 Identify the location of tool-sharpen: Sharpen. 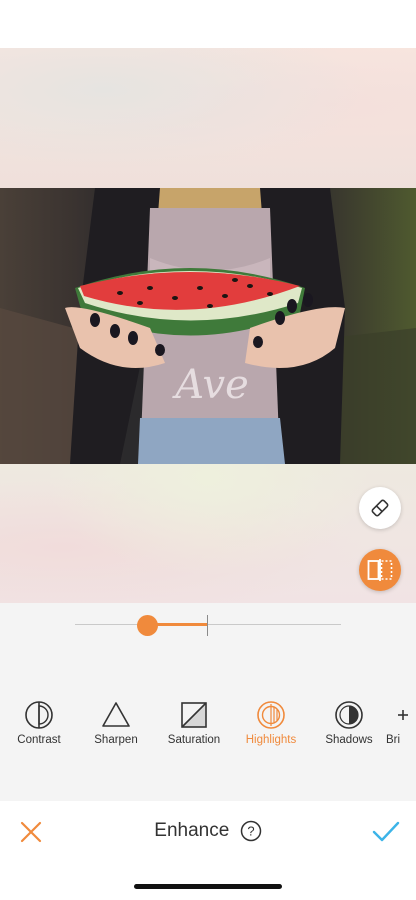
(116, 723).